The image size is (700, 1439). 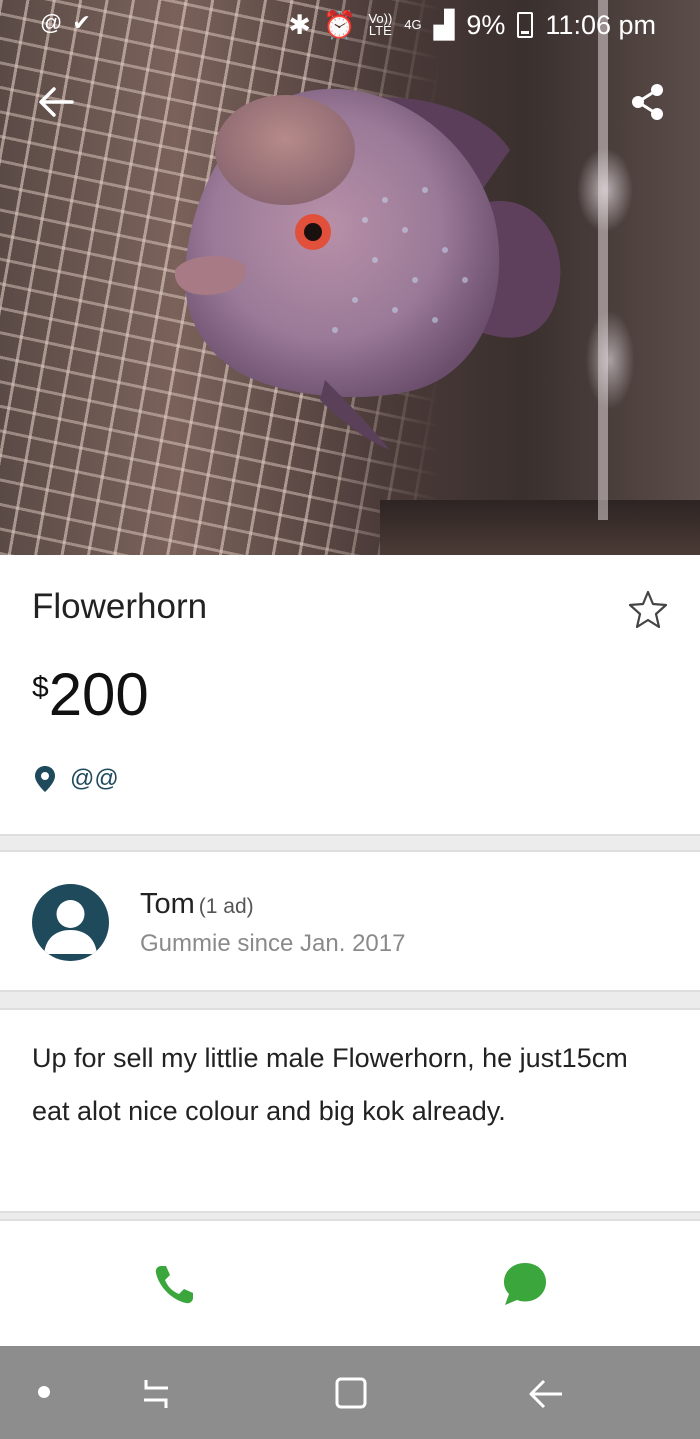 I want to click on seller-name: Tom (1 ad), so click(x=197, y=904).